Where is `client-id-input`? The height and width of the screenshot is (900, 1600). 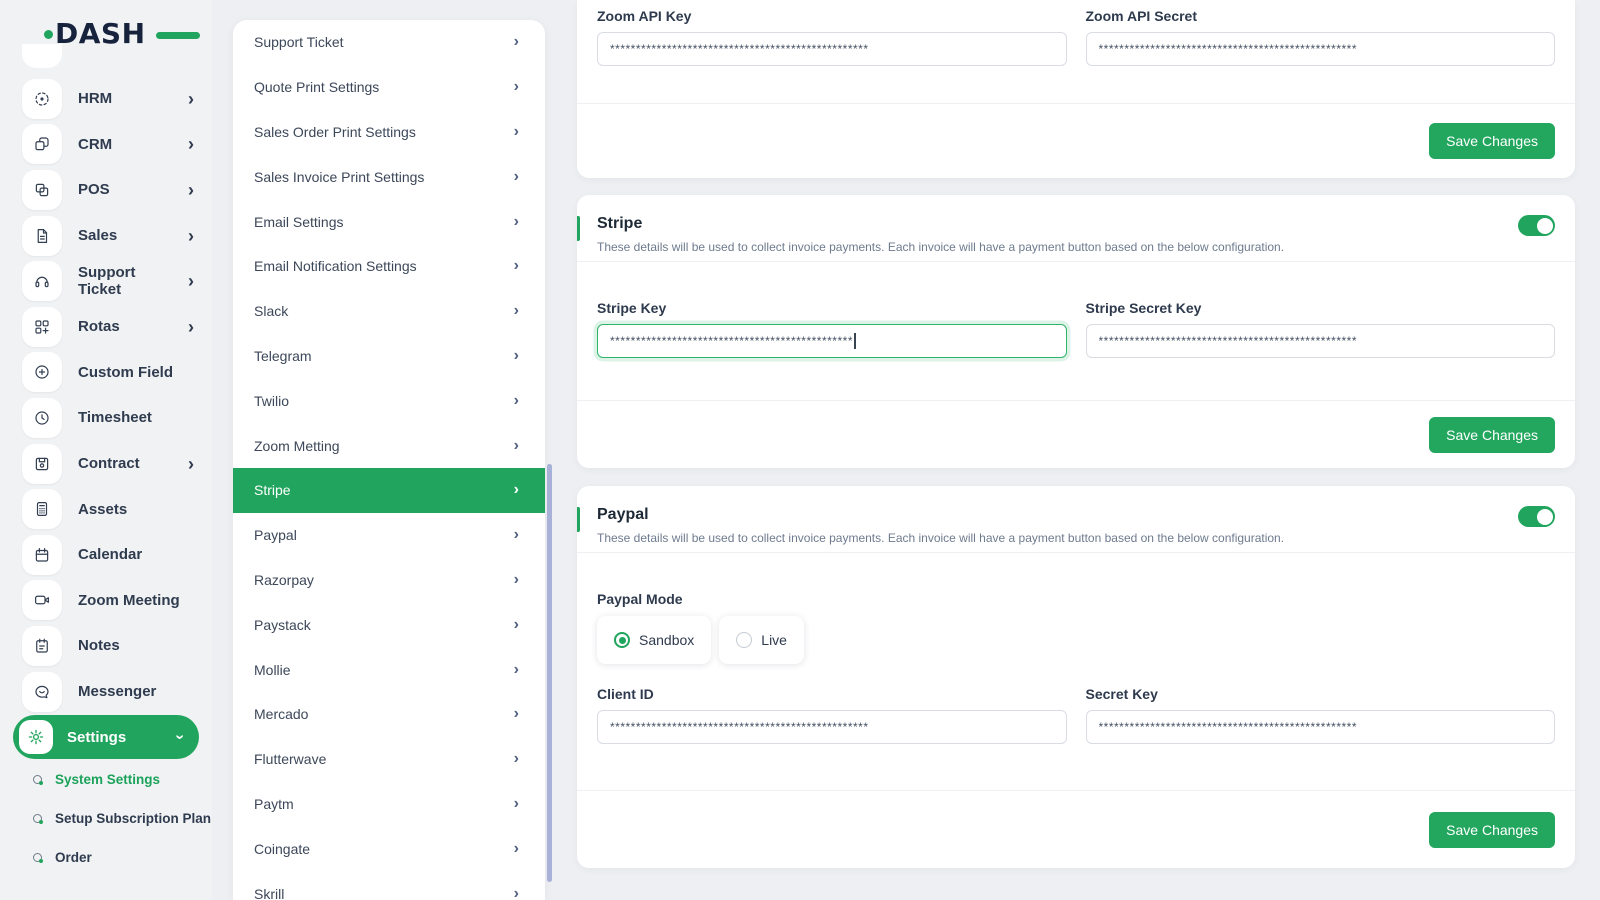
client-id-input is located at coordinates (832, 727).